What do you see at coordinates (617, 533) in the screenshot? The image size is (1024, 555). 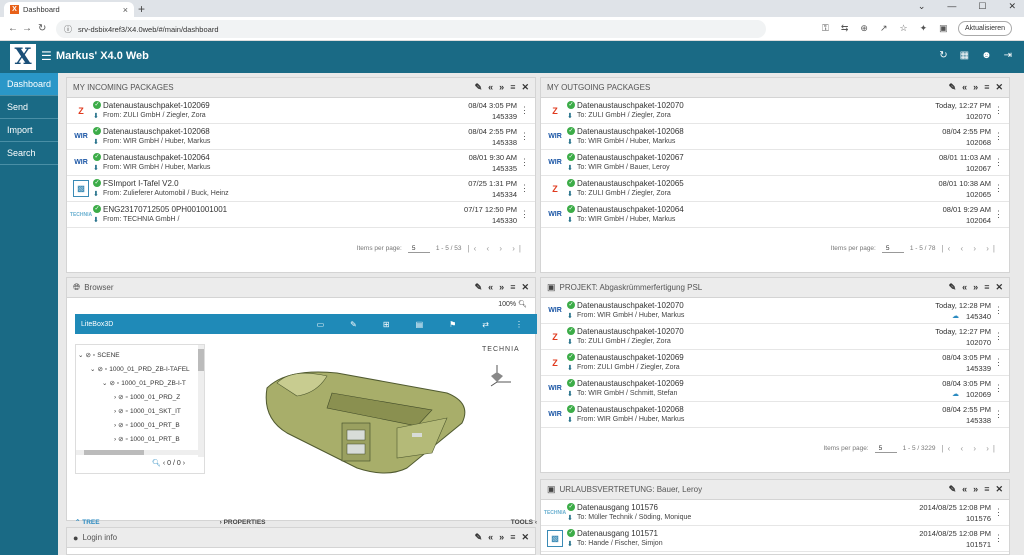 I see `package-name: Datenausgang 101571` at bounding box center [617, 533].